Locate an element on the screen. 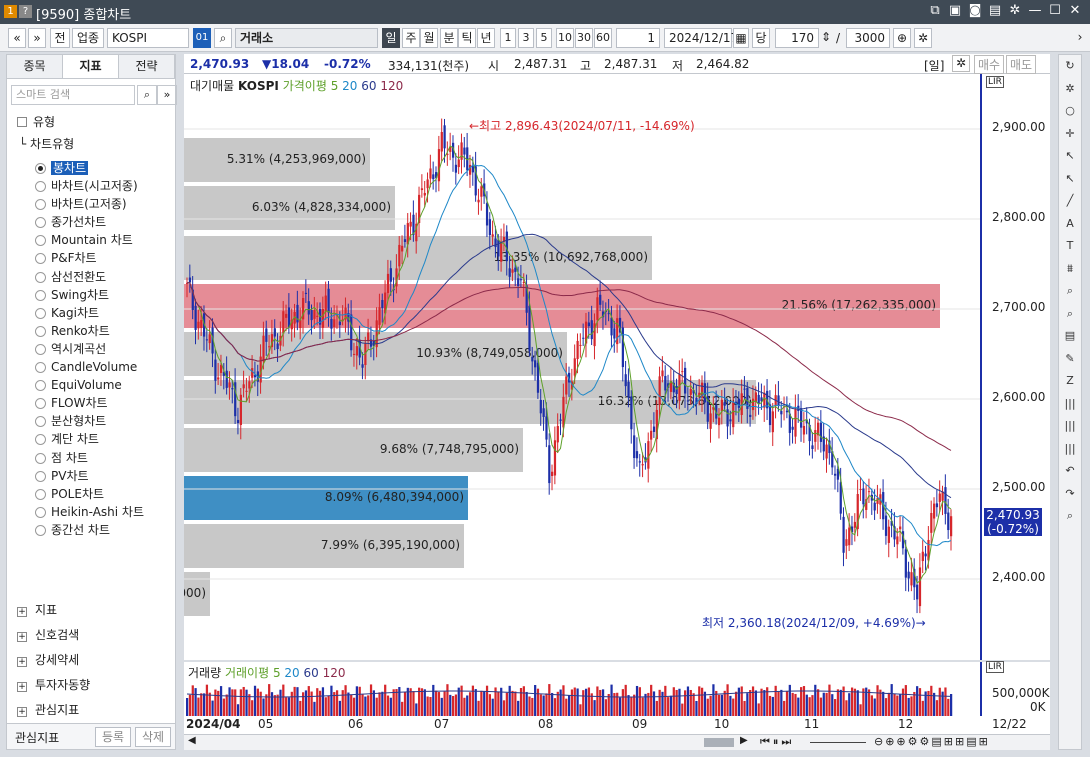 This screenshot has width=1090, height=757. trendline-icon: ╱ is located at coordinates (1070, 201).